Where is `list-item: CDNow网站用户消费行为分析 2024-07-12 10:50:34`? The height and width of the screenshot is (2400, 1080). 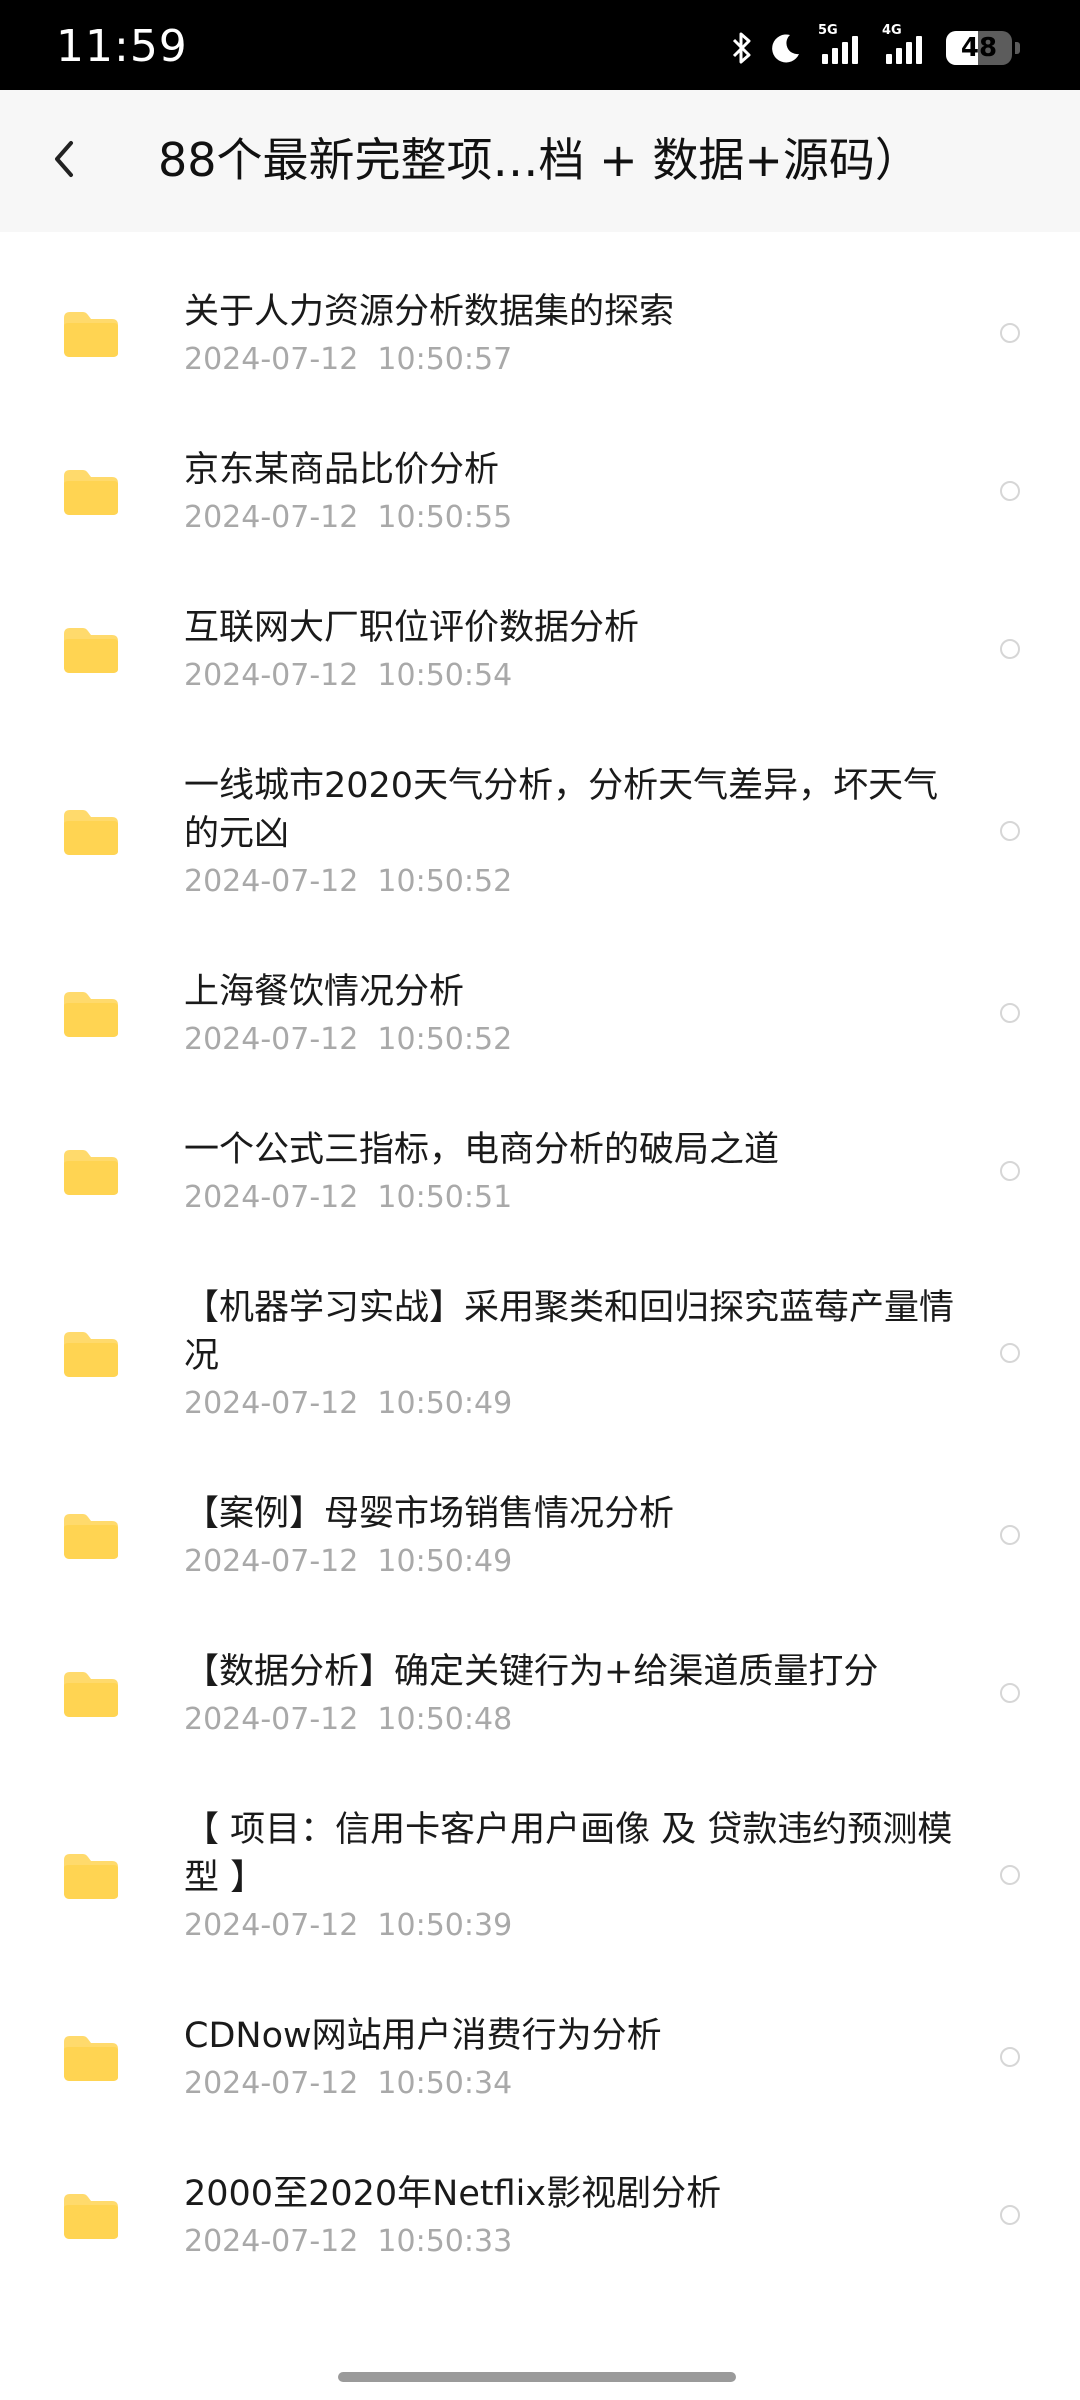
list-item: CDNow网站用户消费行为分析 2024-07-12 10:50:34 is located at coordinates (540, 2059).